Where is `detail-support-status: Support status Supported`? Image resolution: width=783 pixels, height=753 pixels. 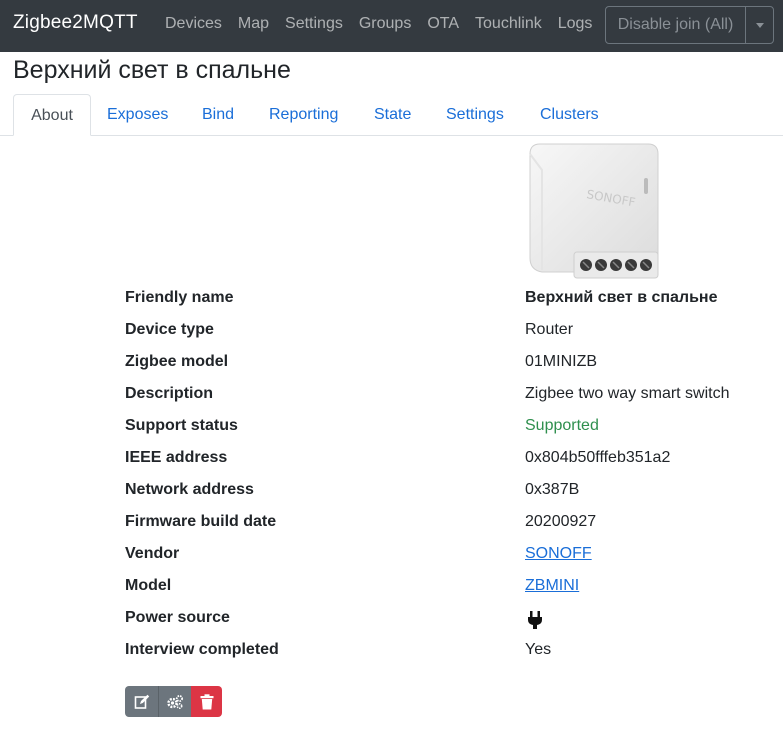
detail-support-status: Support status Supported is located at coordinates (445, 429).